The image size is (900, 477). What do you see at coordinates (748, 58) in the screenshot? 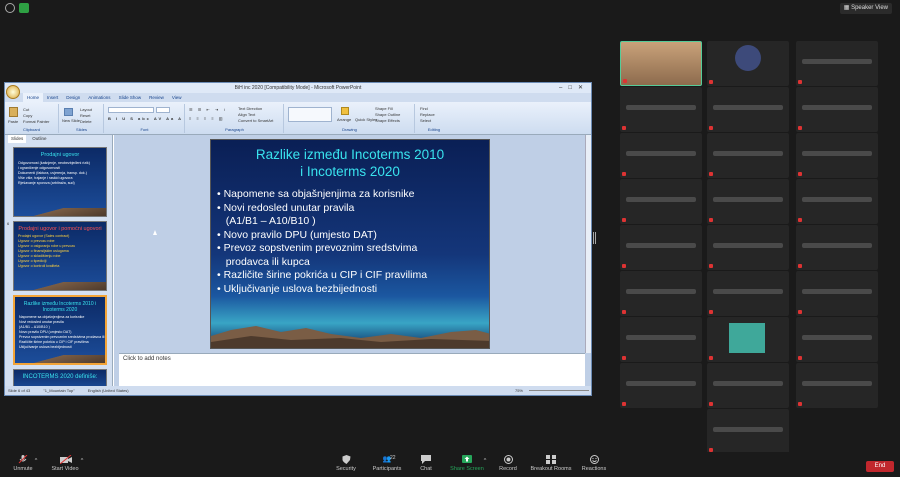
I see `avatar` at bounding box center [748, 58].